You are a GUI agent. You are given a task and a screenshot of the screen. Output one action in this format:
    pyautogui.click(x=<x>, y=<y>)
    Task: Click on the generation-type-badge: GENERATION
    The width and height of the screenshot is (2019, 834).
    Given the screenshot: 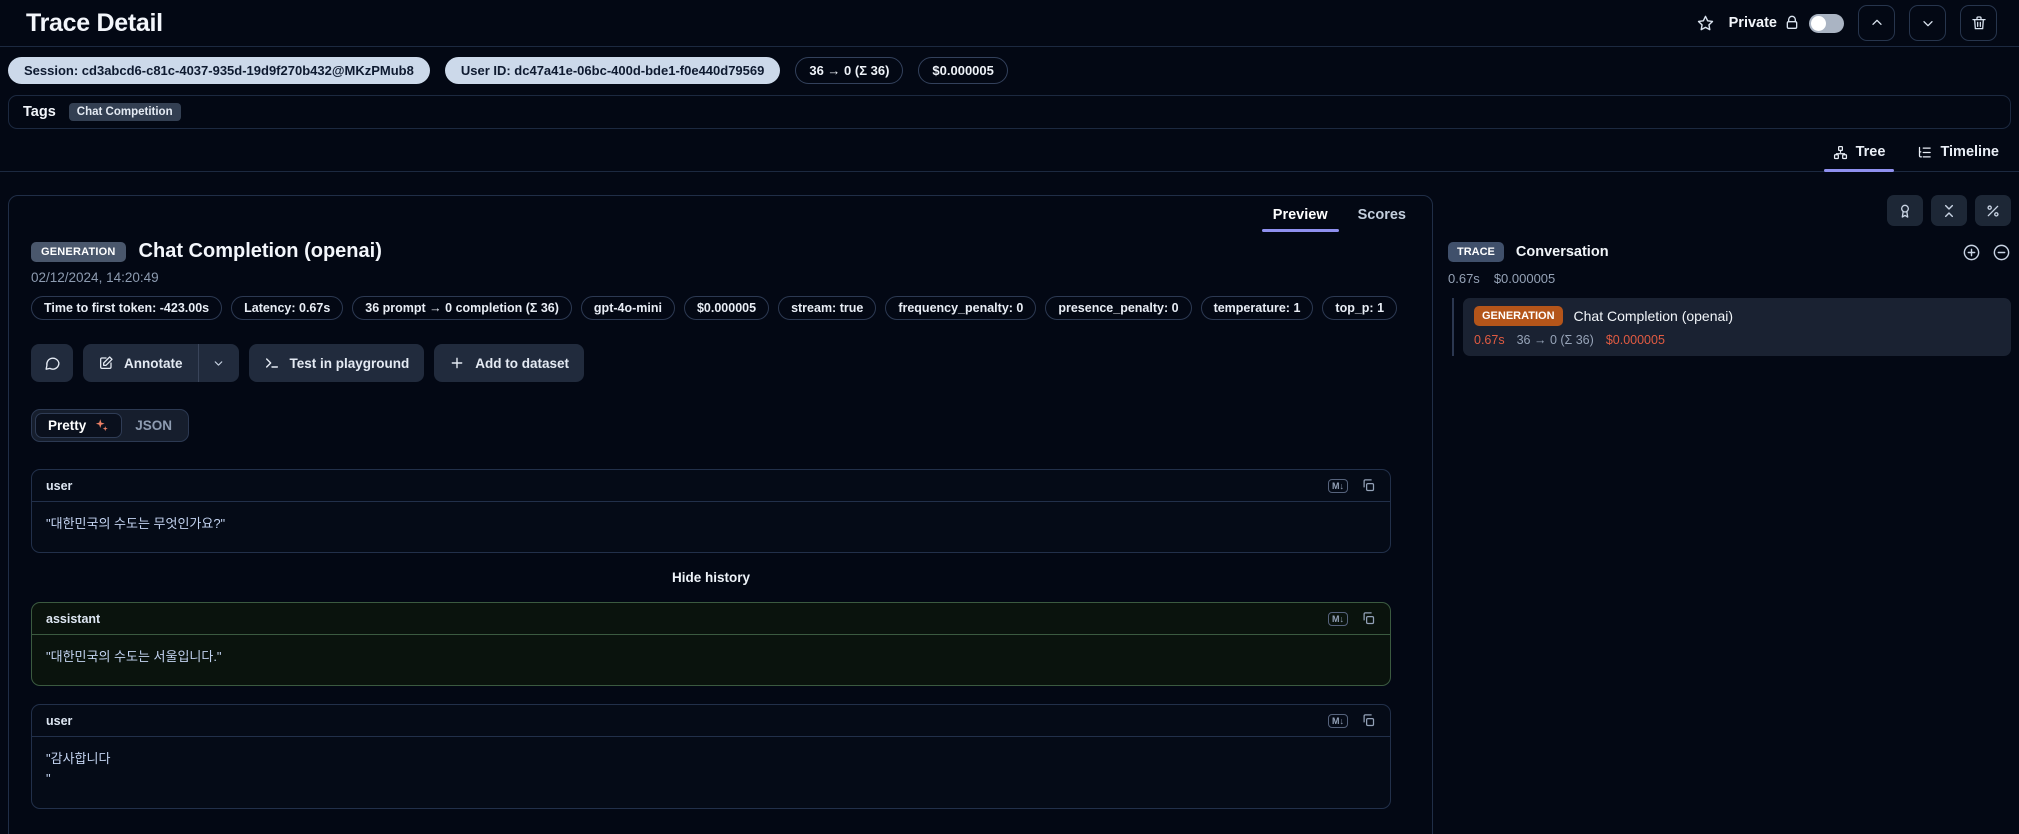 What is the action you would take?
    pyautogui.click(x=78, y=251)
    